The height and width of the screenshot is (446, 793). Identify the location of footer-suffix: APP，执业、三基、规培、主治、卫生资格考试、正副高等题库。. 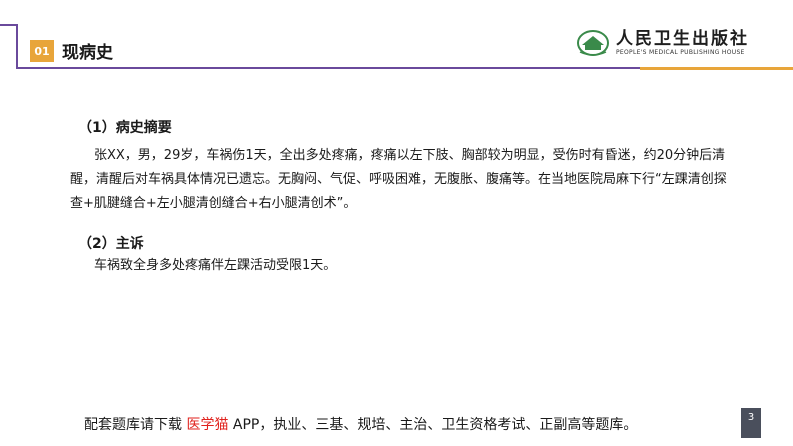
(435, 425).